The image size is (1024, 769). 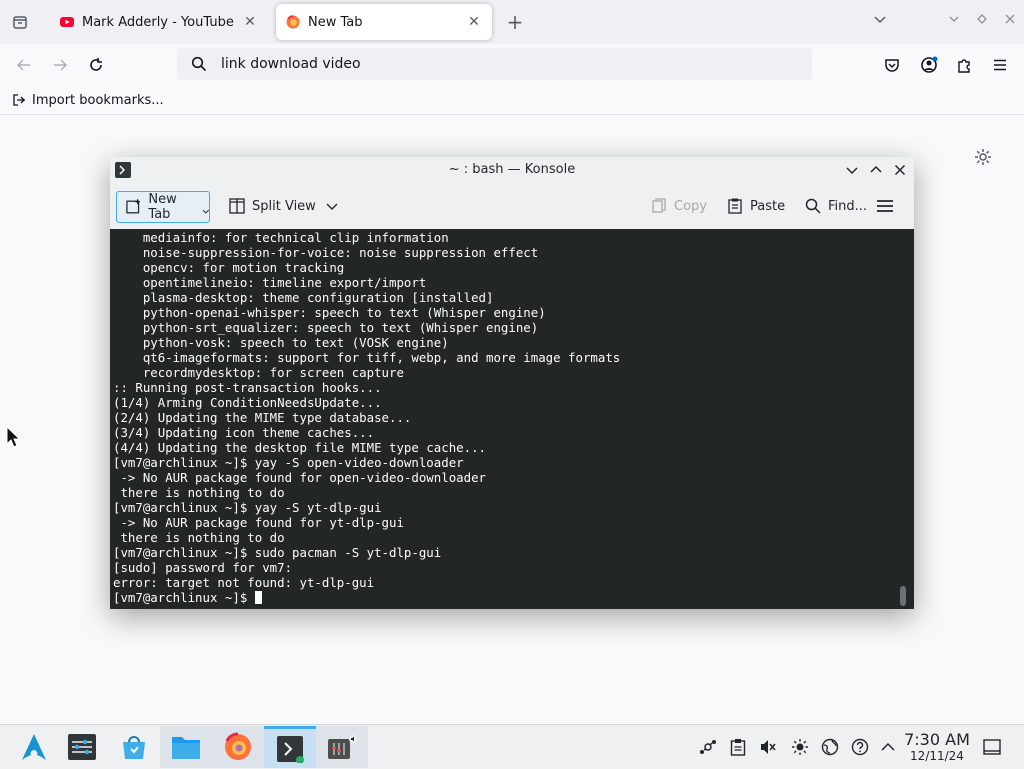 I want to click on terminal-line: -> No AUR package found for yt-dlp-gui, so click(x=262, y=522).